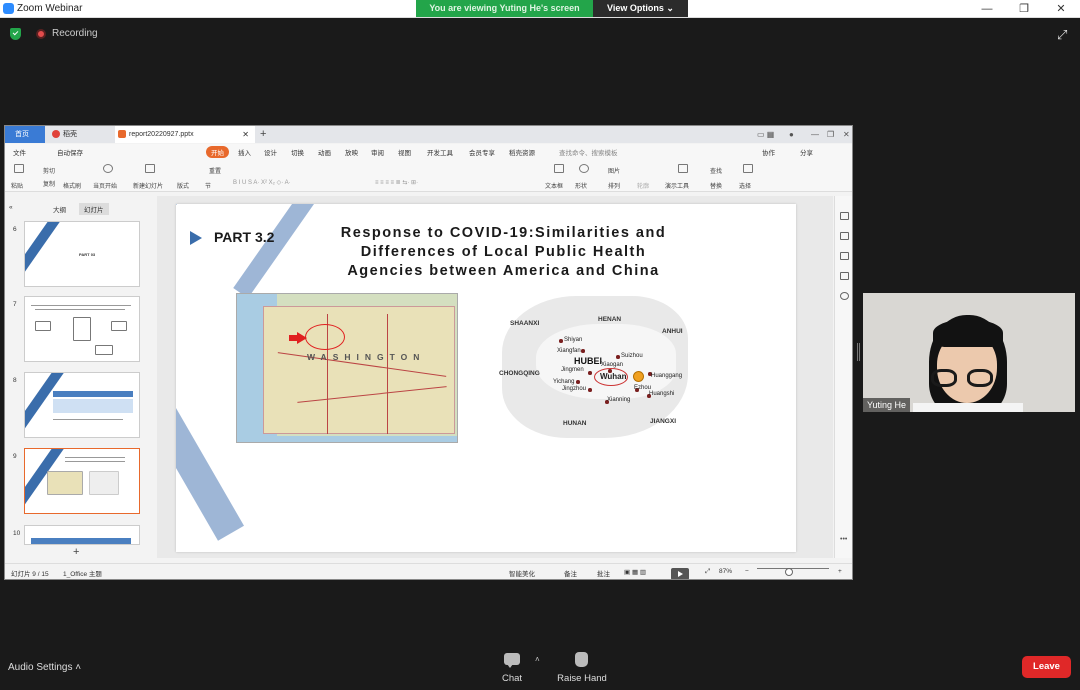  I want to click on ribbon-presentation-tools: 演示工具, so click(677, 185).